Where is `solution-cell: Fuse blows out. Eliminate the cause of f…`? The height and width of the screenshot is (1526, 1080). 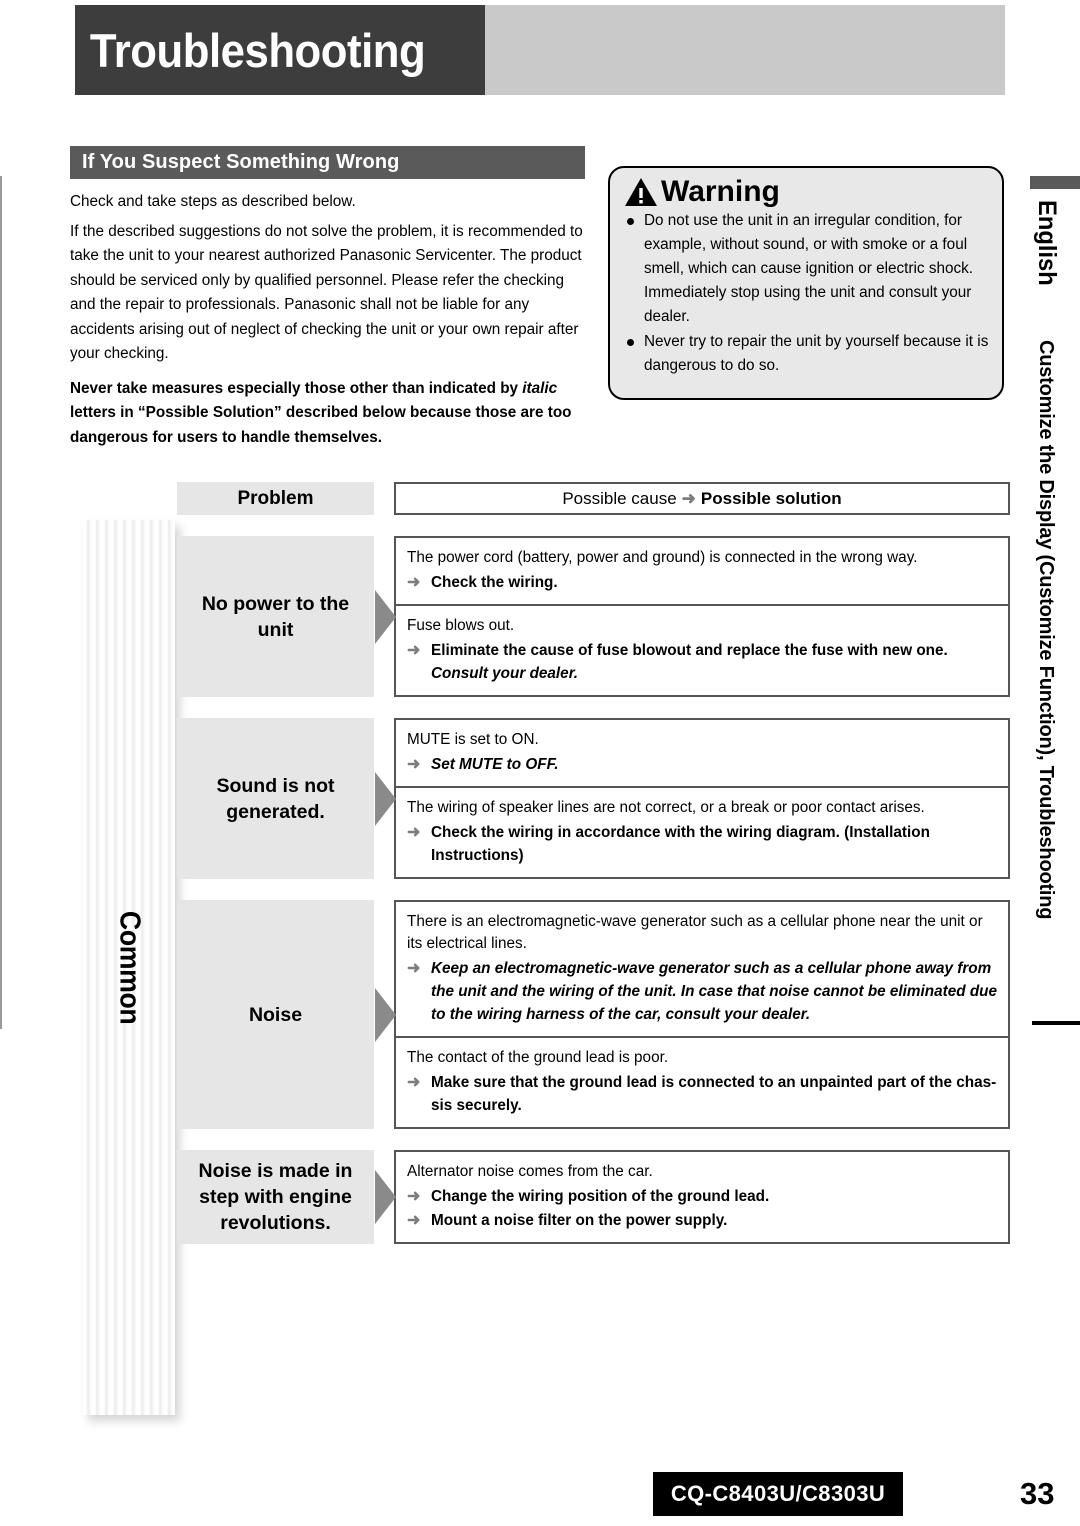 solution-cell: Fuse blows out. Eliminate the cause of f… is located at coordinates (702, 649).